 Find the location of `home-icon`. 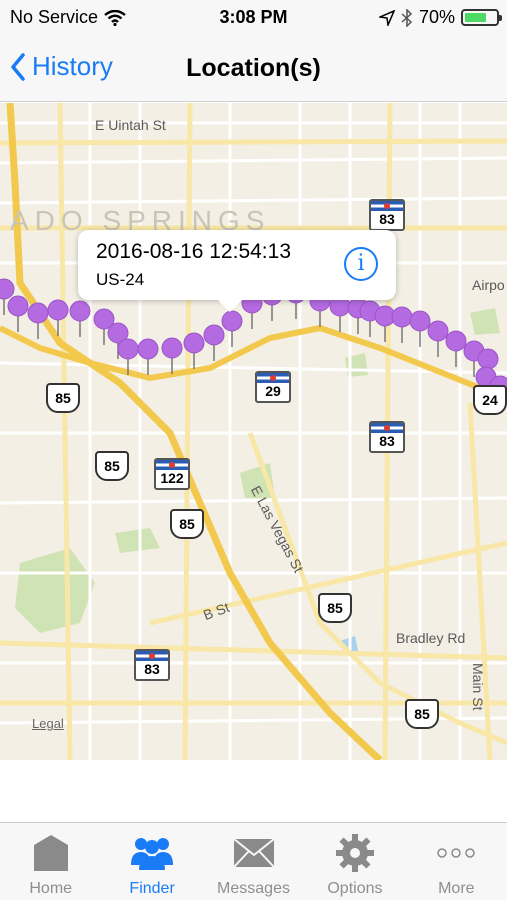

home-icon is located at coordinates (50, 853).